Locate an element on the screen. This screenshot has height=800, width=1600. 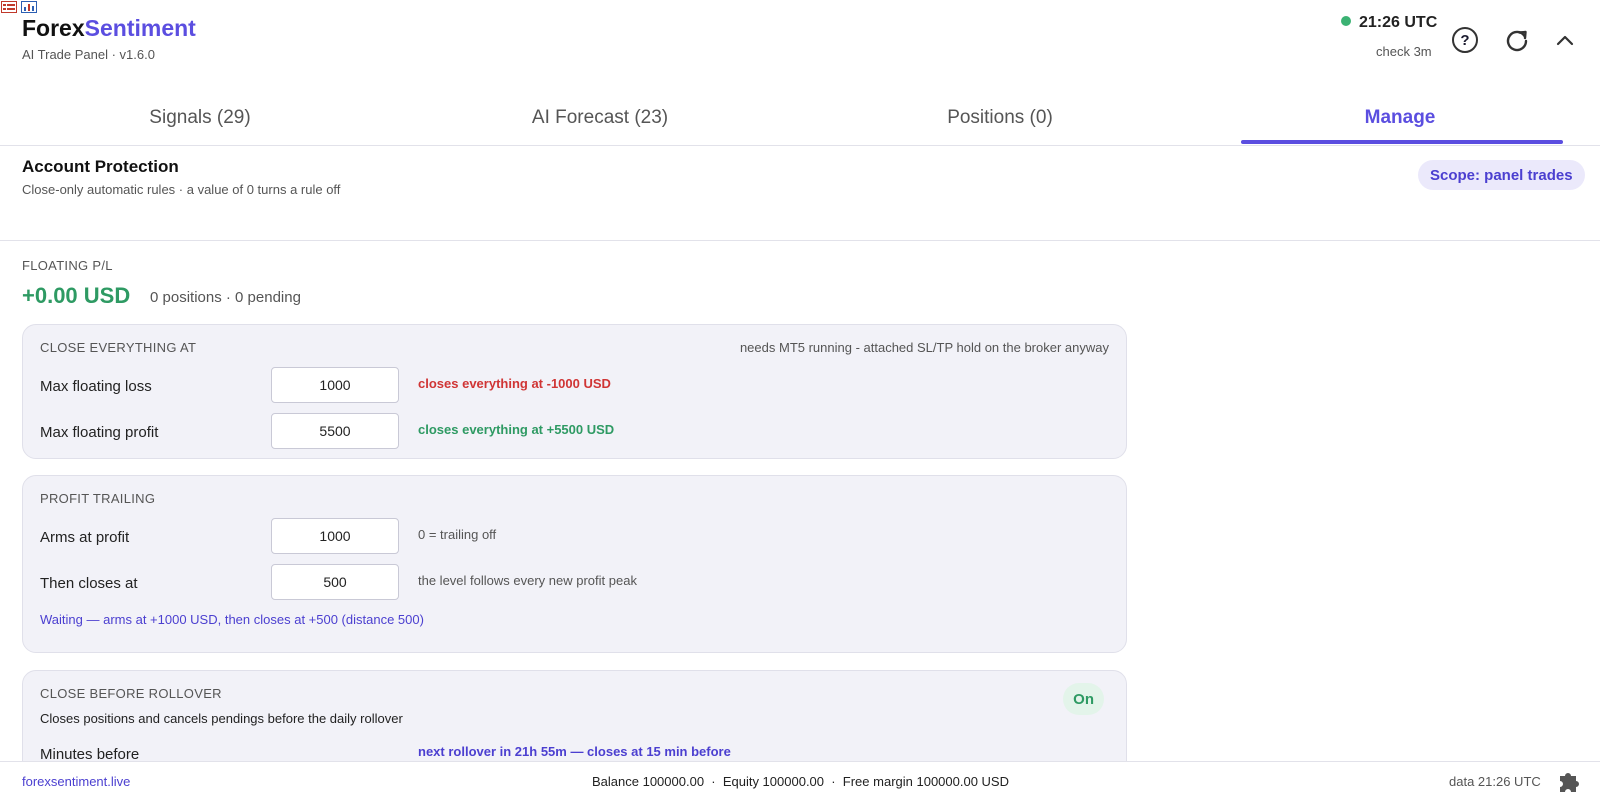
arms-hint: 0 = trailing off is located at coordinates (457, 534).